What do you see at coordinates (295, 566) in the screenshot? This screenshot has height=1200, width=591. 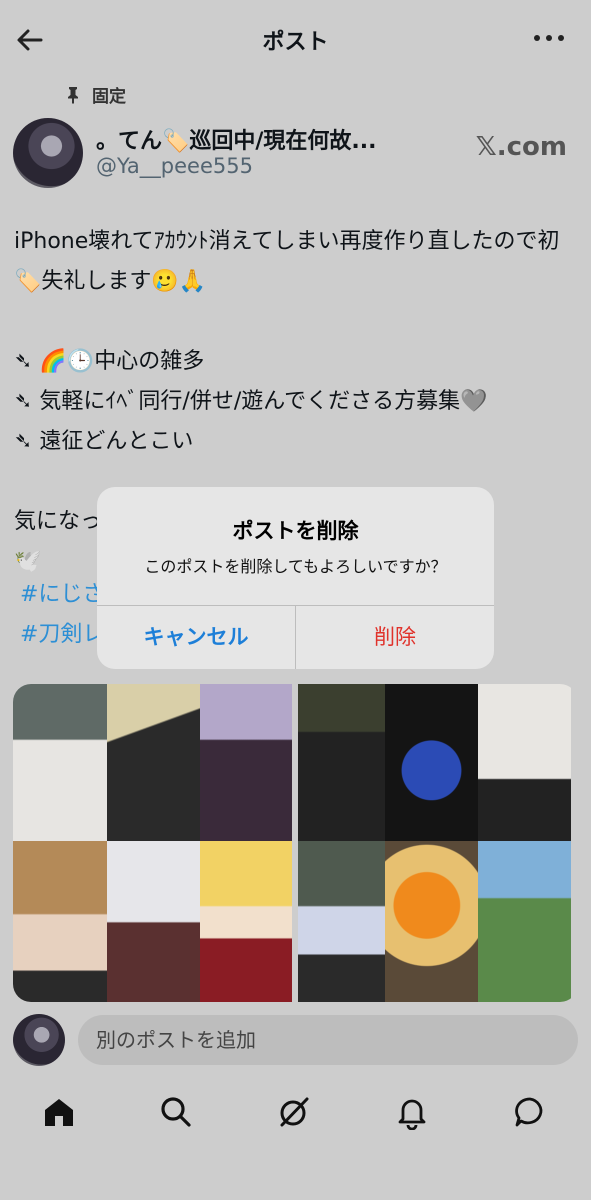 I see `dialog-message: このポストを削除してもよろしいですか？` at bounding box center [295, 566].